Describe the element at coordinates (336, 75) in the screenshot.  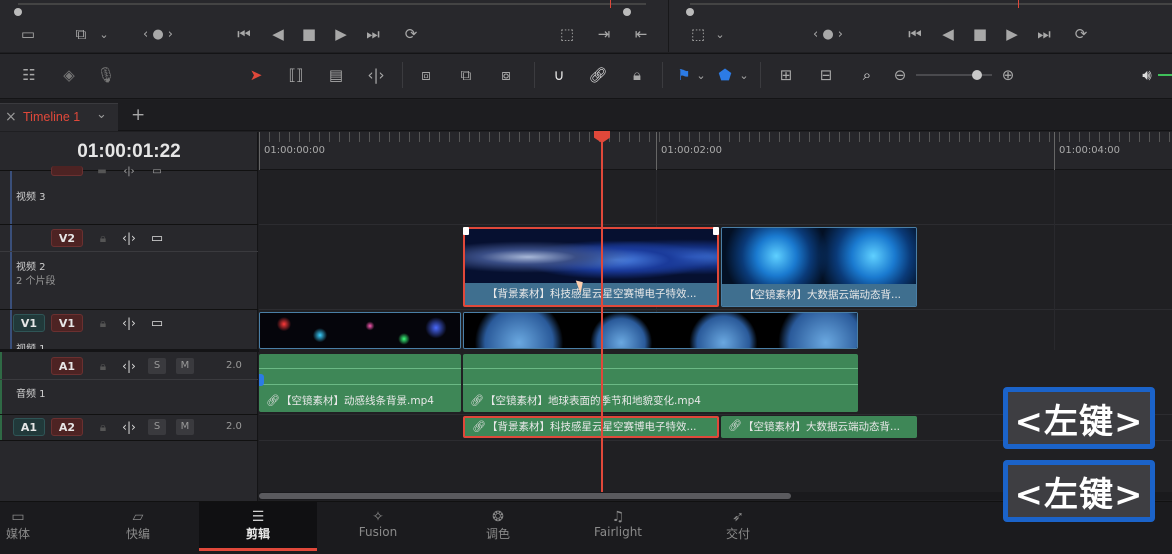
I see `dynamic-trim-icon: ▤` at that location.